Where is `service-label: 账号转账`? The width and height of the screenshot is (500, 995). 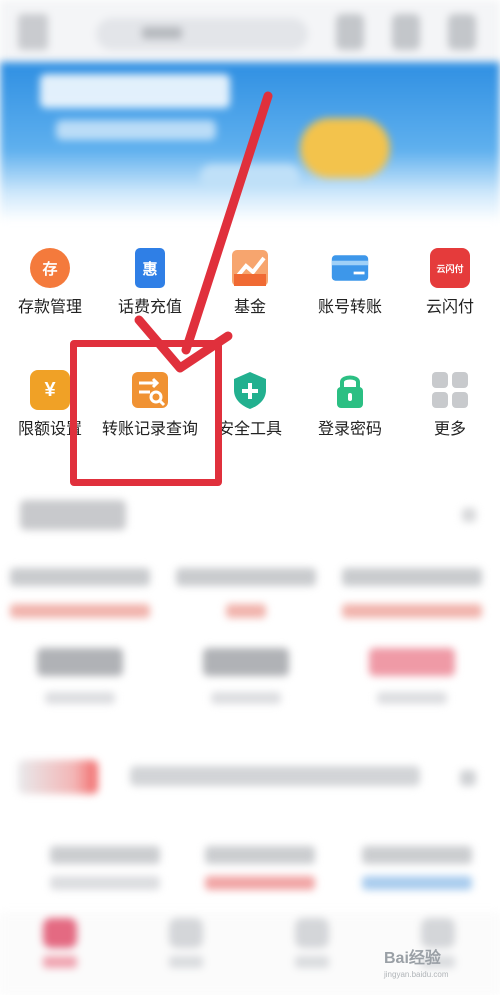 service-label: 账号转账 is located at coordinates (349, 307).